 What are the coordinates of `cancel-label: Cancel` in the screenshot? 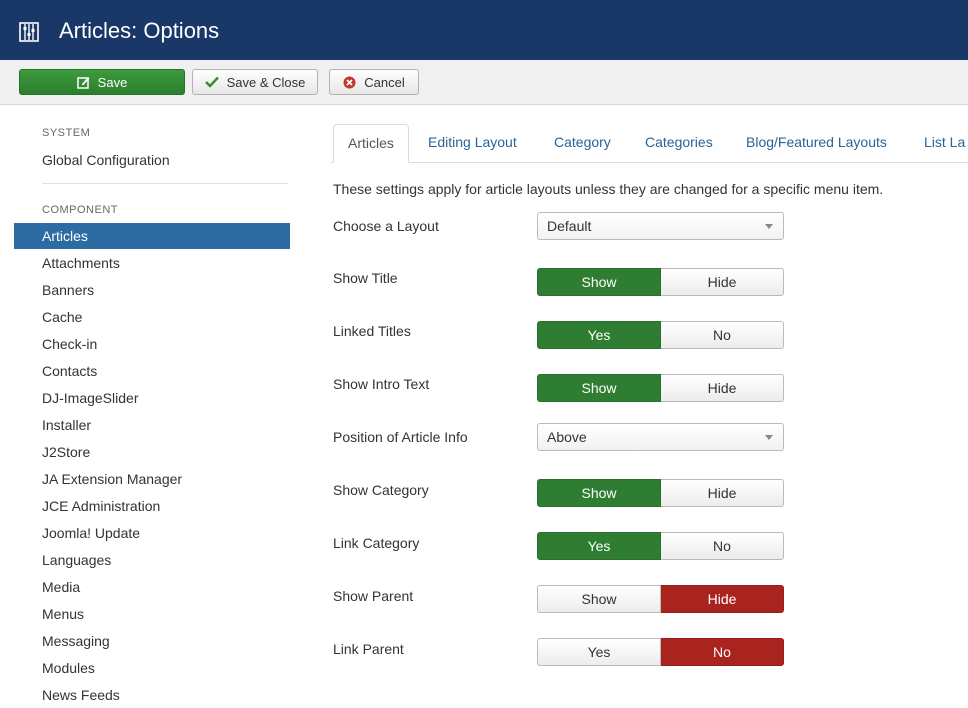 It's located at (384, 82).